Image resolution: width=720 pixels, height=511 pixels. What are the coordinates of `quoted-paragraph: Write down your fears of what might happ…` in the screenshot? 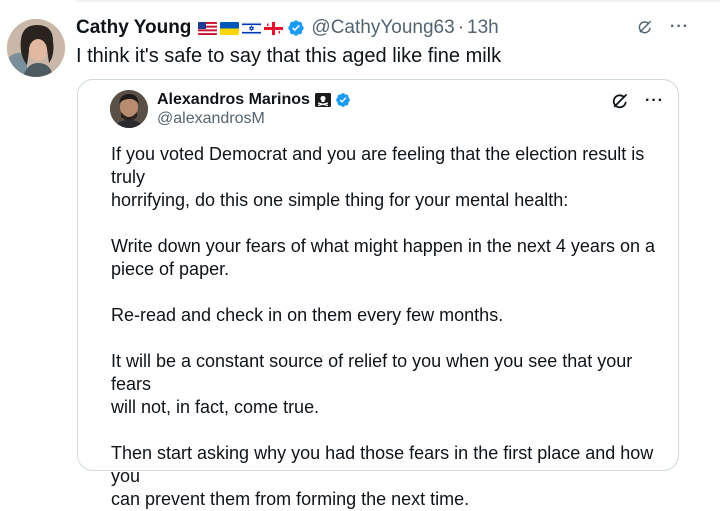 It's located at (383, 257).